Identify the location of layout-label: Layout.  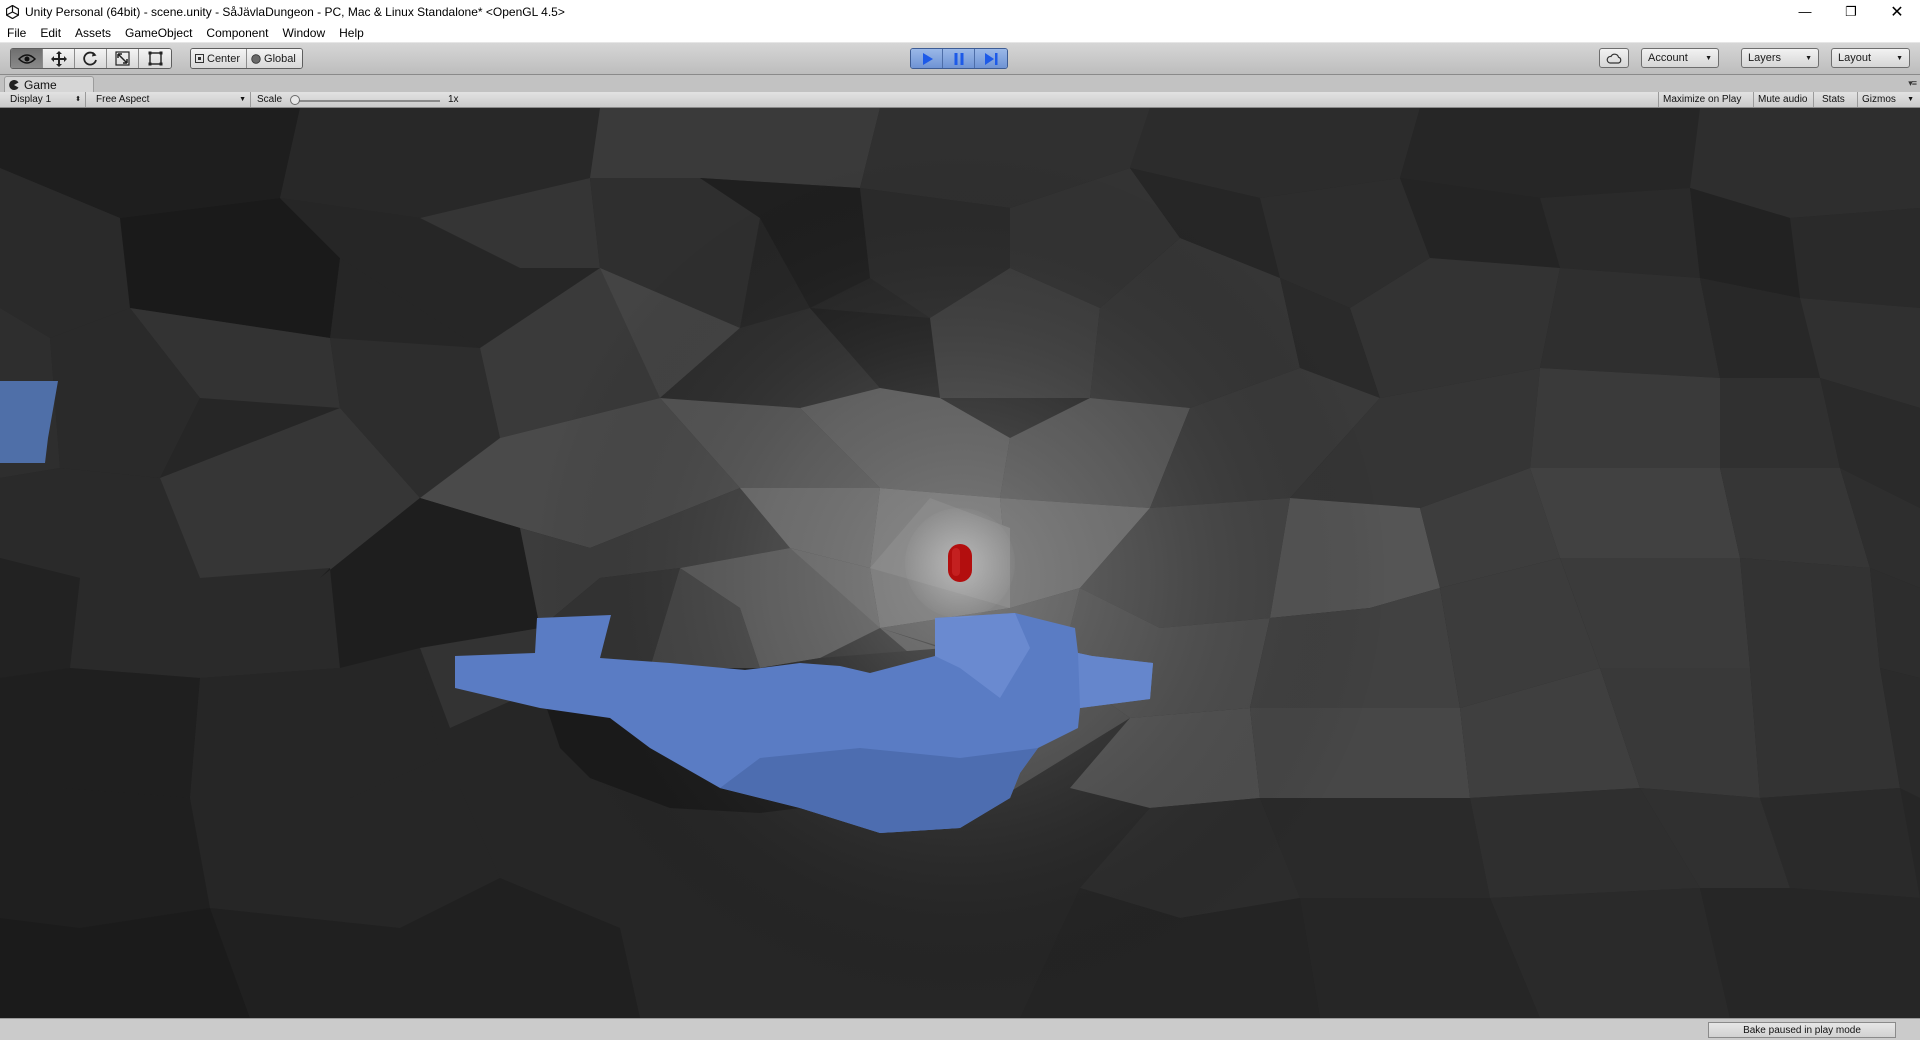
(1855, 58).